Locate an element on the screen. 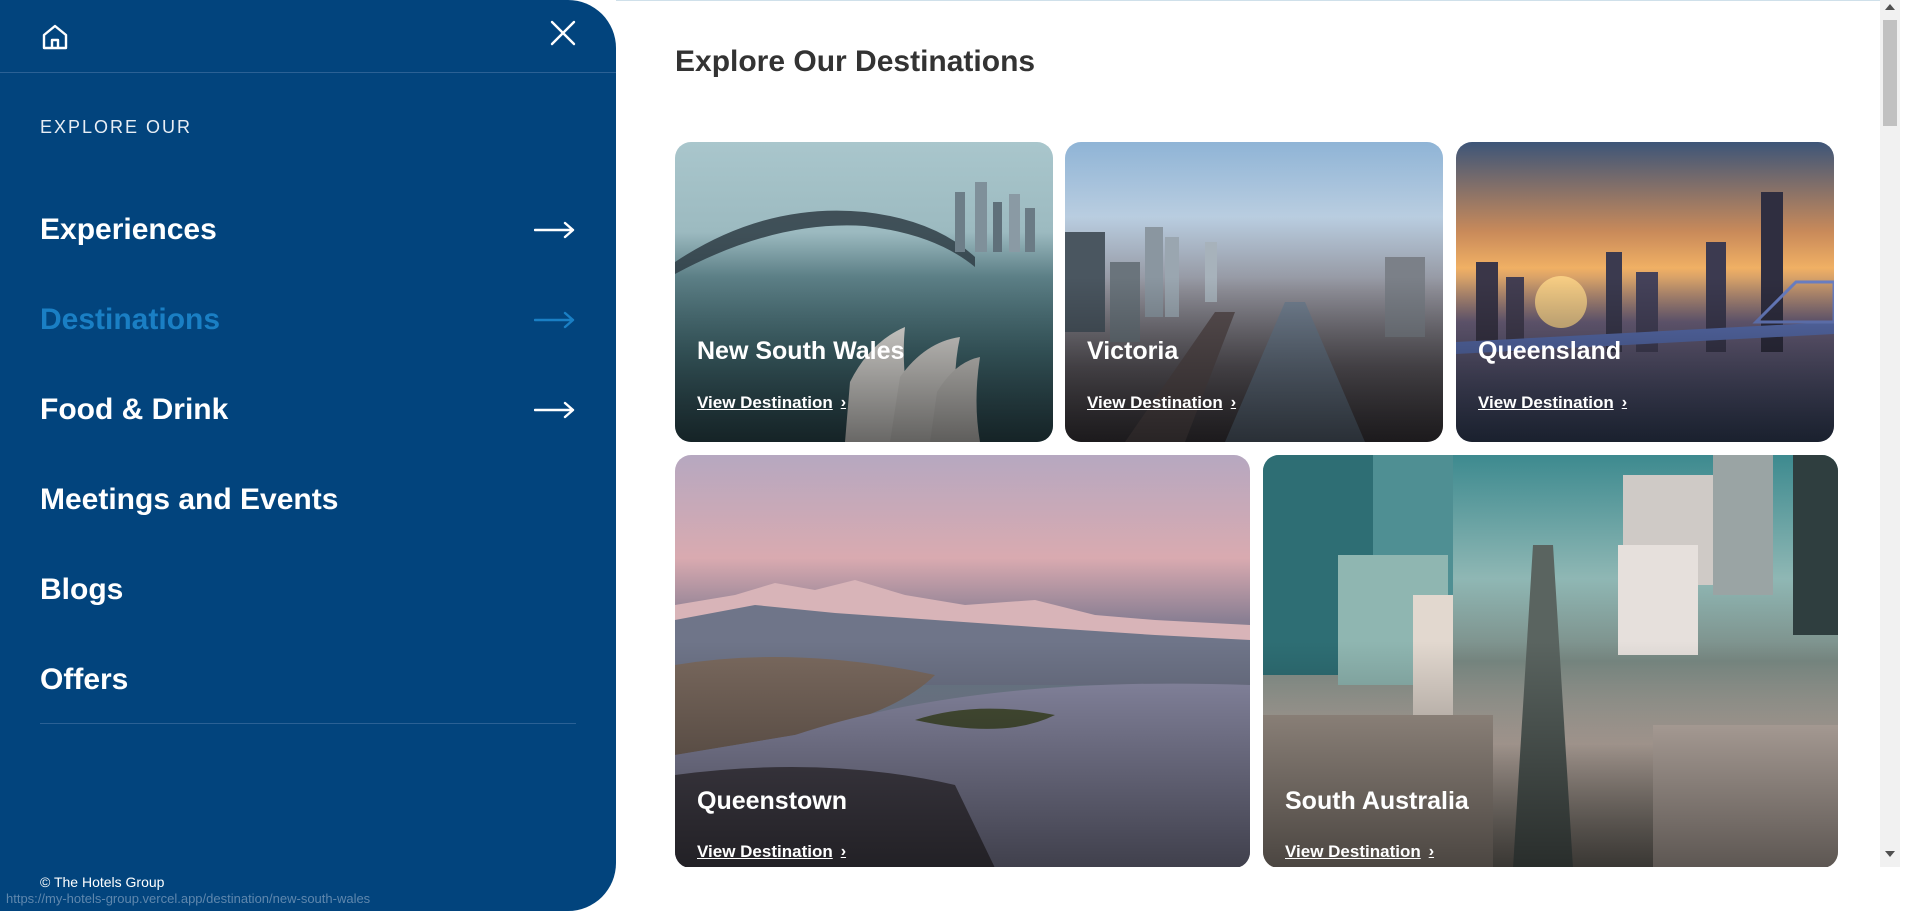 Image resolution: width=1920 pixels, height=911 pixels. menu-item-label: Meetings and Events is located at coordinates (189, 499).